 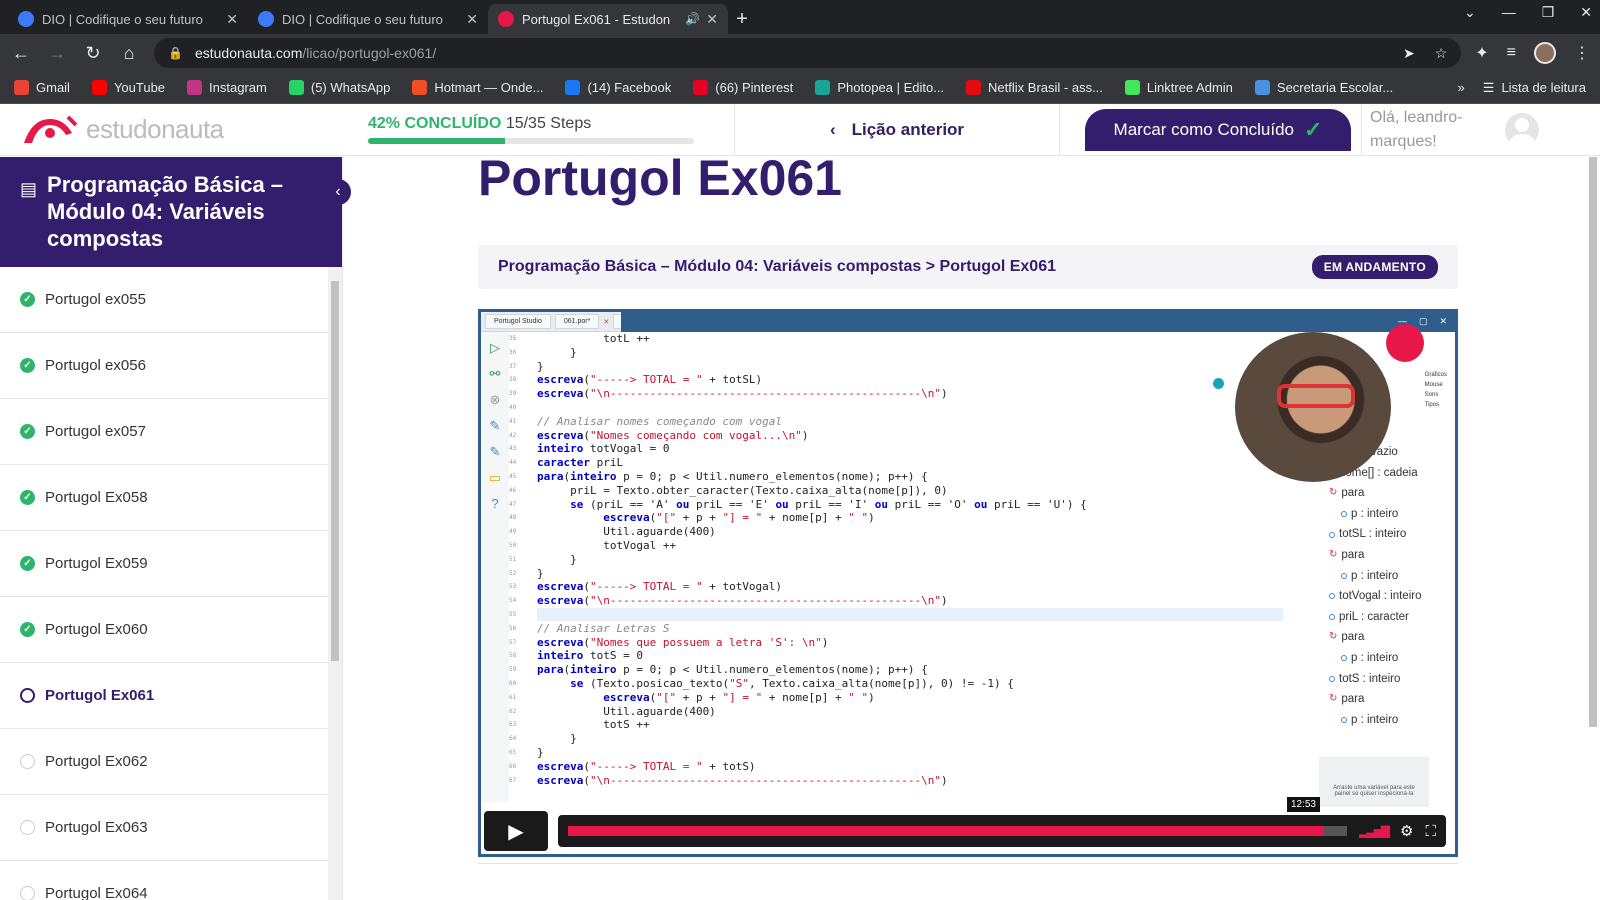 What do you see at coordinates (57, 53) in the screenshot?
I see `forward-button: →` at bounding box center [57, 53].